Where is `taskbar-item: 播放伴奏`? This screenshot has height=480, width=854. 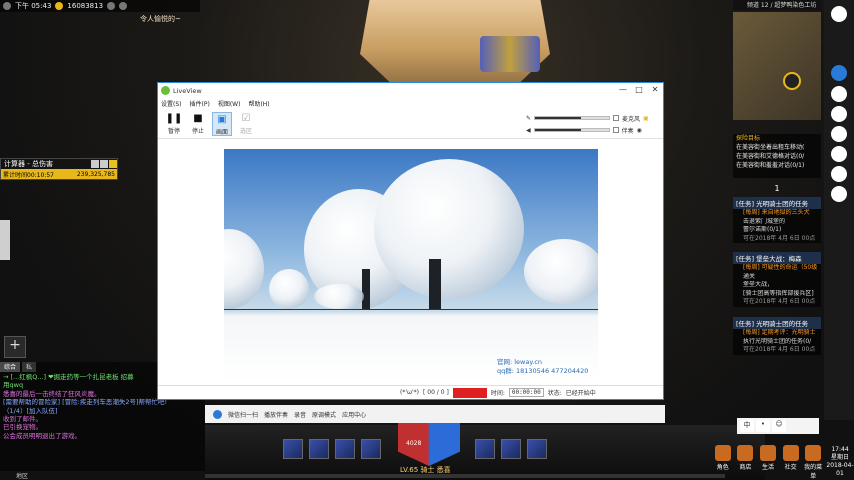 taskbar-item: 播放伴奏 is located at coordinates (276, 414).